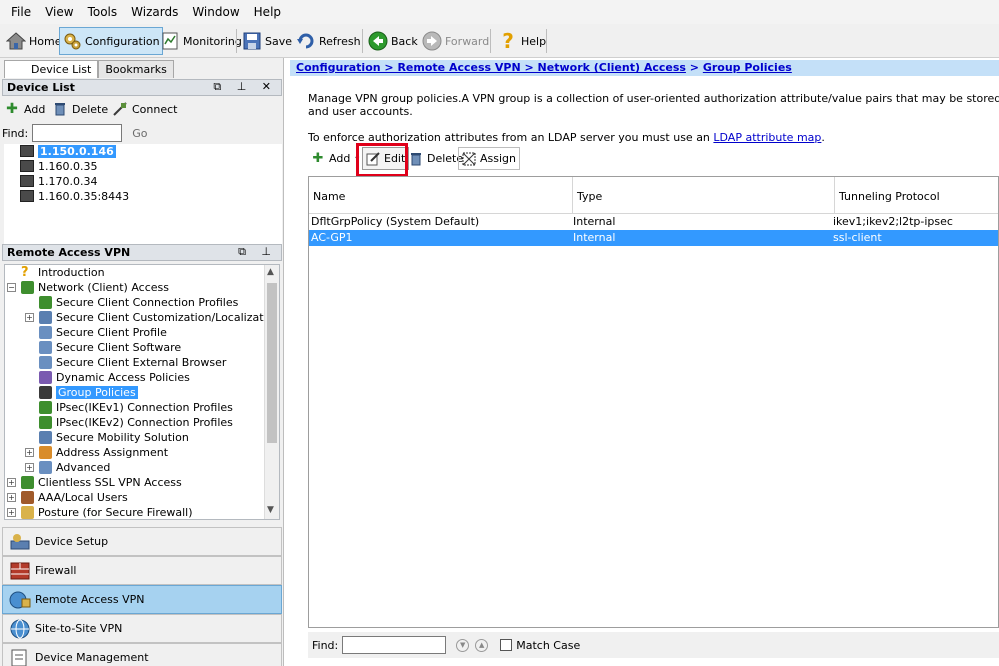 The height and width of the screenshot is (666, 999). Describe the element at coordinates (16, 41) in the screenshot. I see `home-icon` at that location.